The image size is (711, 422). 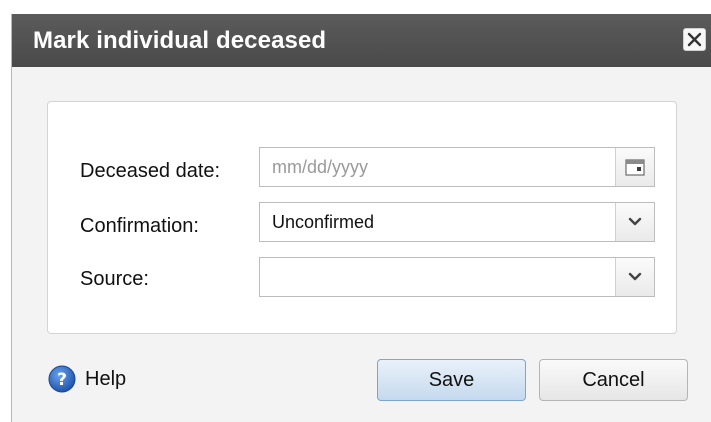 What do you see at coordinates (613, 380) in the screenshot?
I see `cancel-button: Cancel` at bounding box center [613, 380].